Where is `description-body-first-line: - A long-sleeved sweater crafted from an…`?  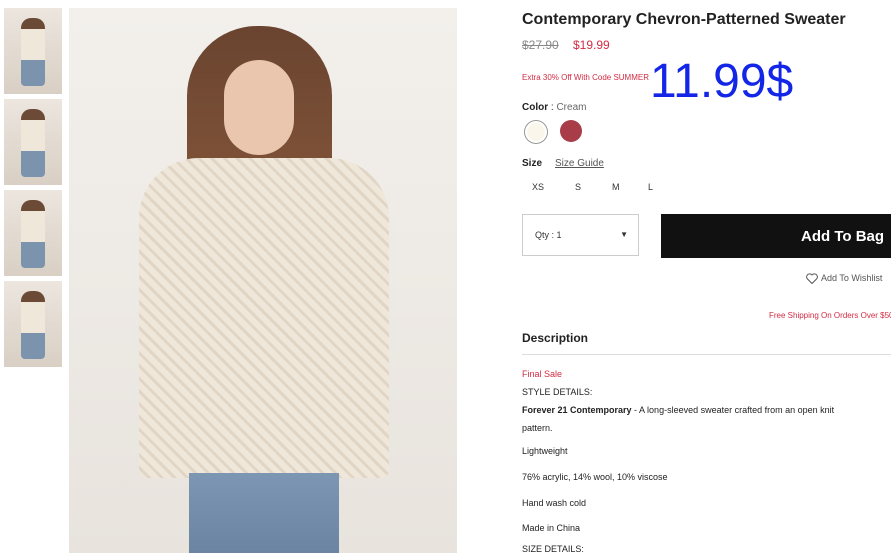 description-body-first-line: - A long-sleeved sweater crafted from an… is located at coordinates (733, 410).